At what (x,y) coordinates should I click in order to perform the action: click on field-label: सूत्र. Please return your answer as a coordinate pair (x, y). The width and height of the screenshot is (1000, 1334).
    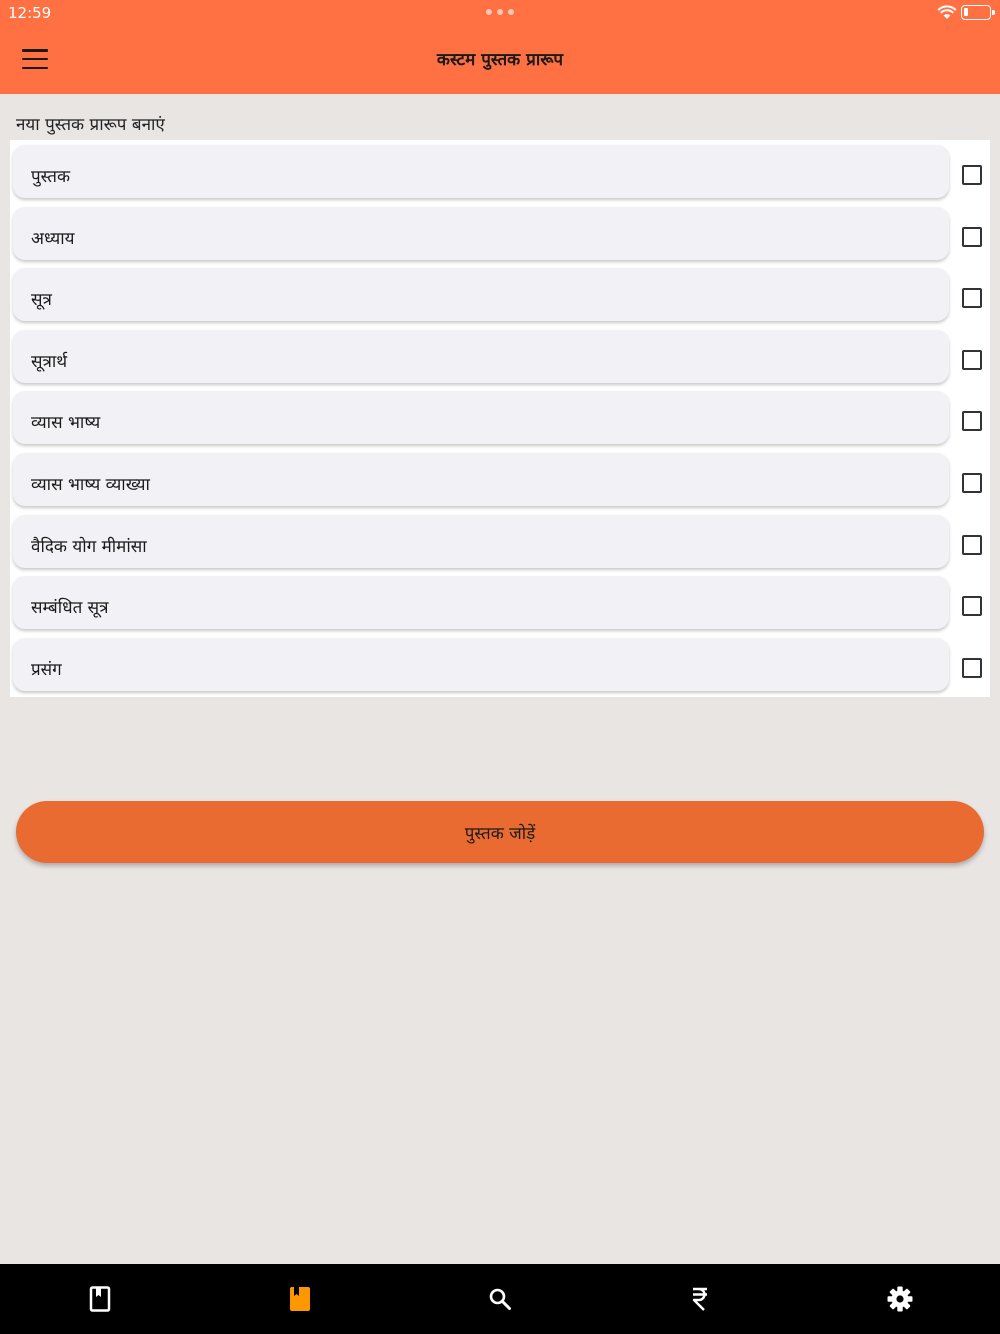
    Looking at the image, I should click on (41, 300).